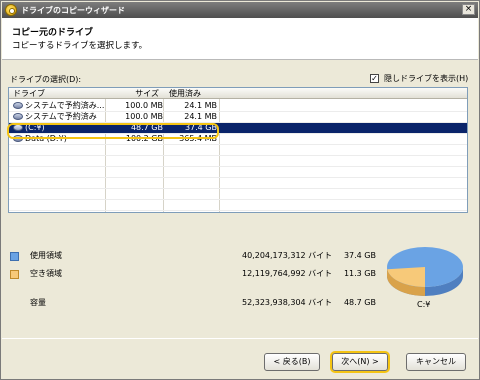  Describe the element at coordinates (46, 138) in the screenshot. I see `drive-name: Data (D:¥)` at that location.